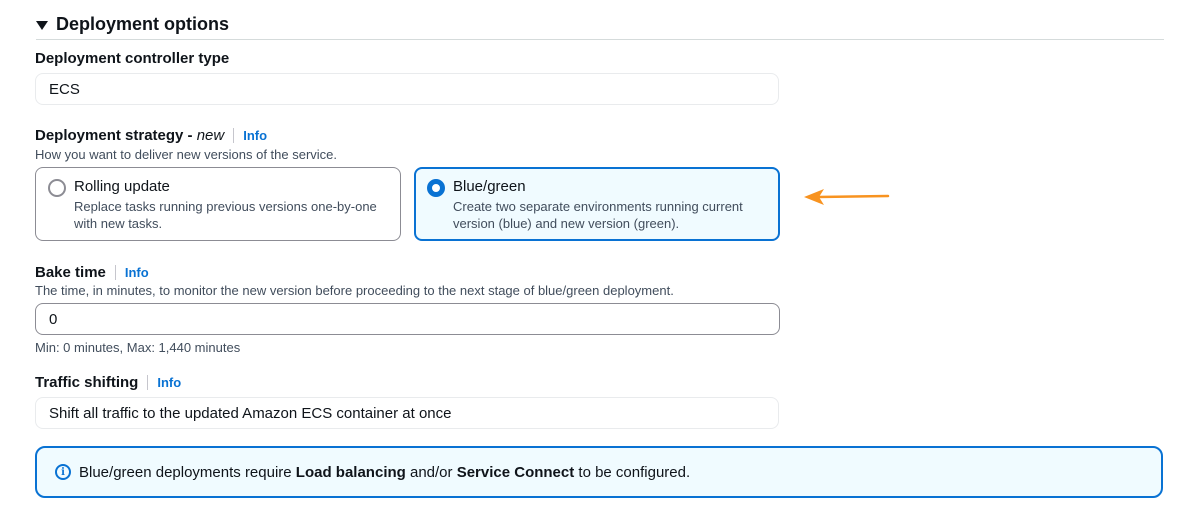 The width and height of the screenshot is (1200, 506). Describe the element at coordinates (250, 135) in the screenshot. I see `strategy-info-link: Info` at that location.